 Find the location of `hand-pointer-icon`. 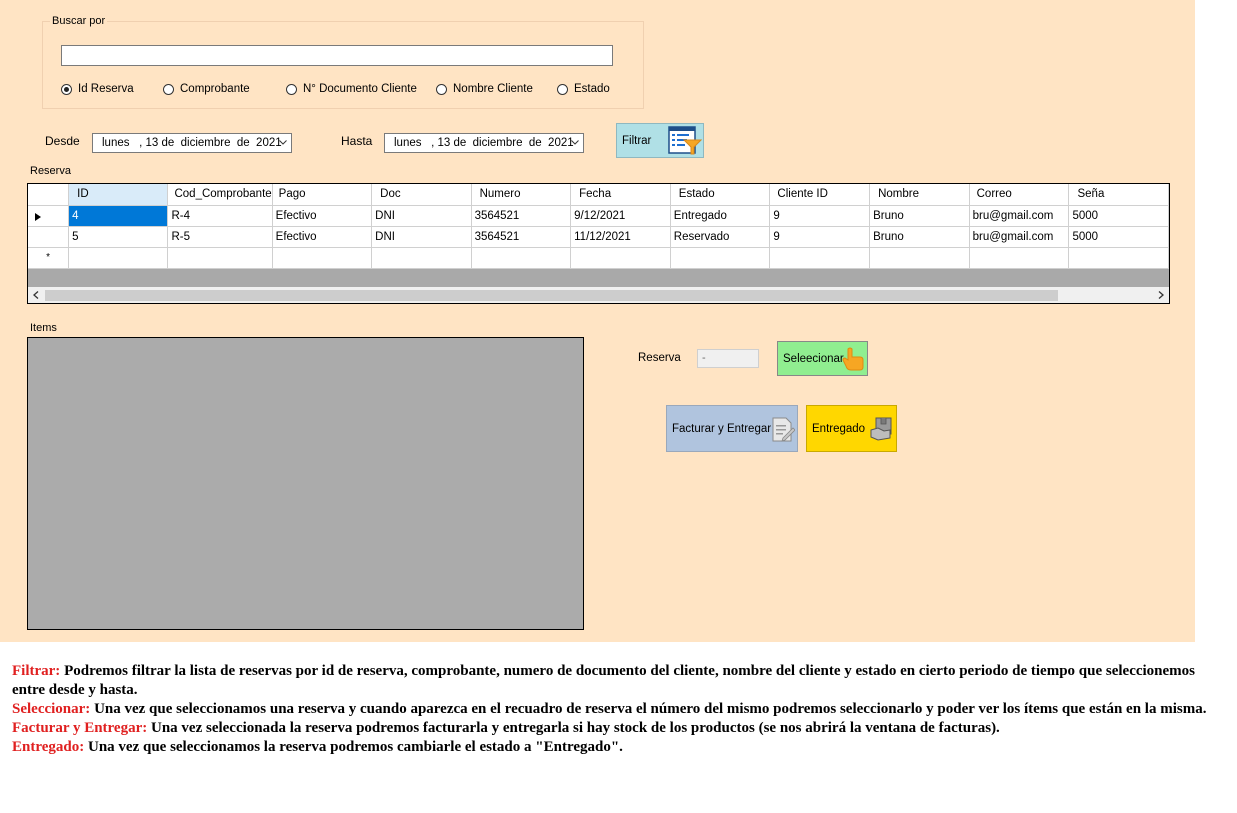

hand-pointer-icon is located at coordinates (853, 359).